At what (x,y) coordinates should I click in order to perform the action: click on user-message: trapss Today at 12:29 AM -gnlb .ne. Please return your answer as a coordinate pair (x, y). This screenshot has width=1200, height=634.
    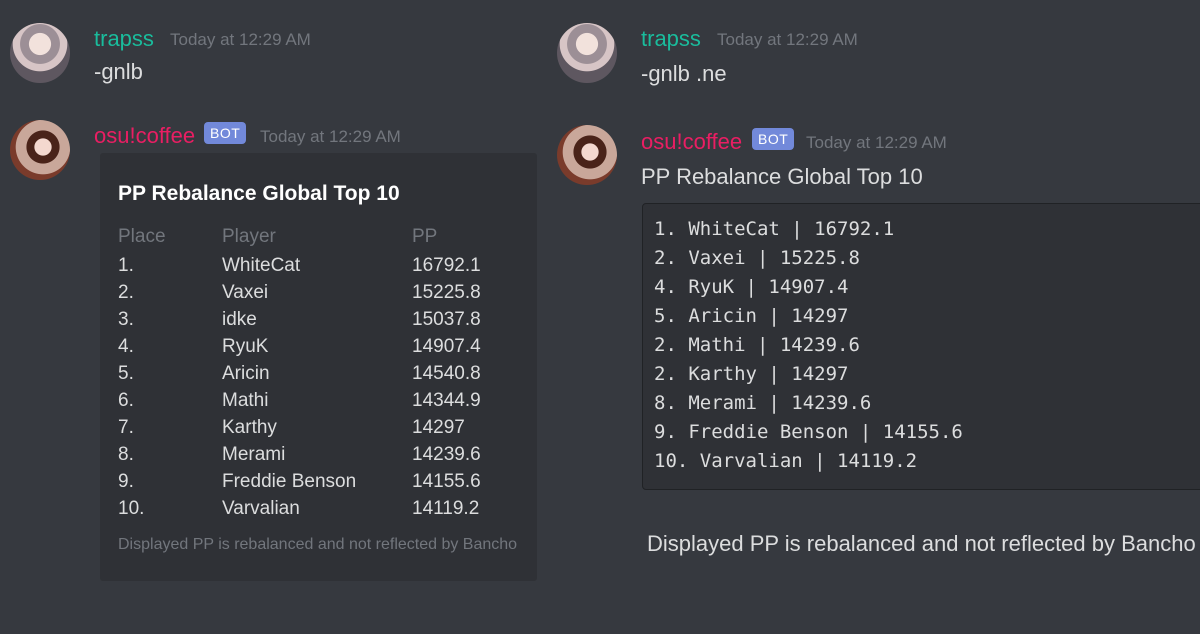
    Looking at the image, I should click on (874, 50).